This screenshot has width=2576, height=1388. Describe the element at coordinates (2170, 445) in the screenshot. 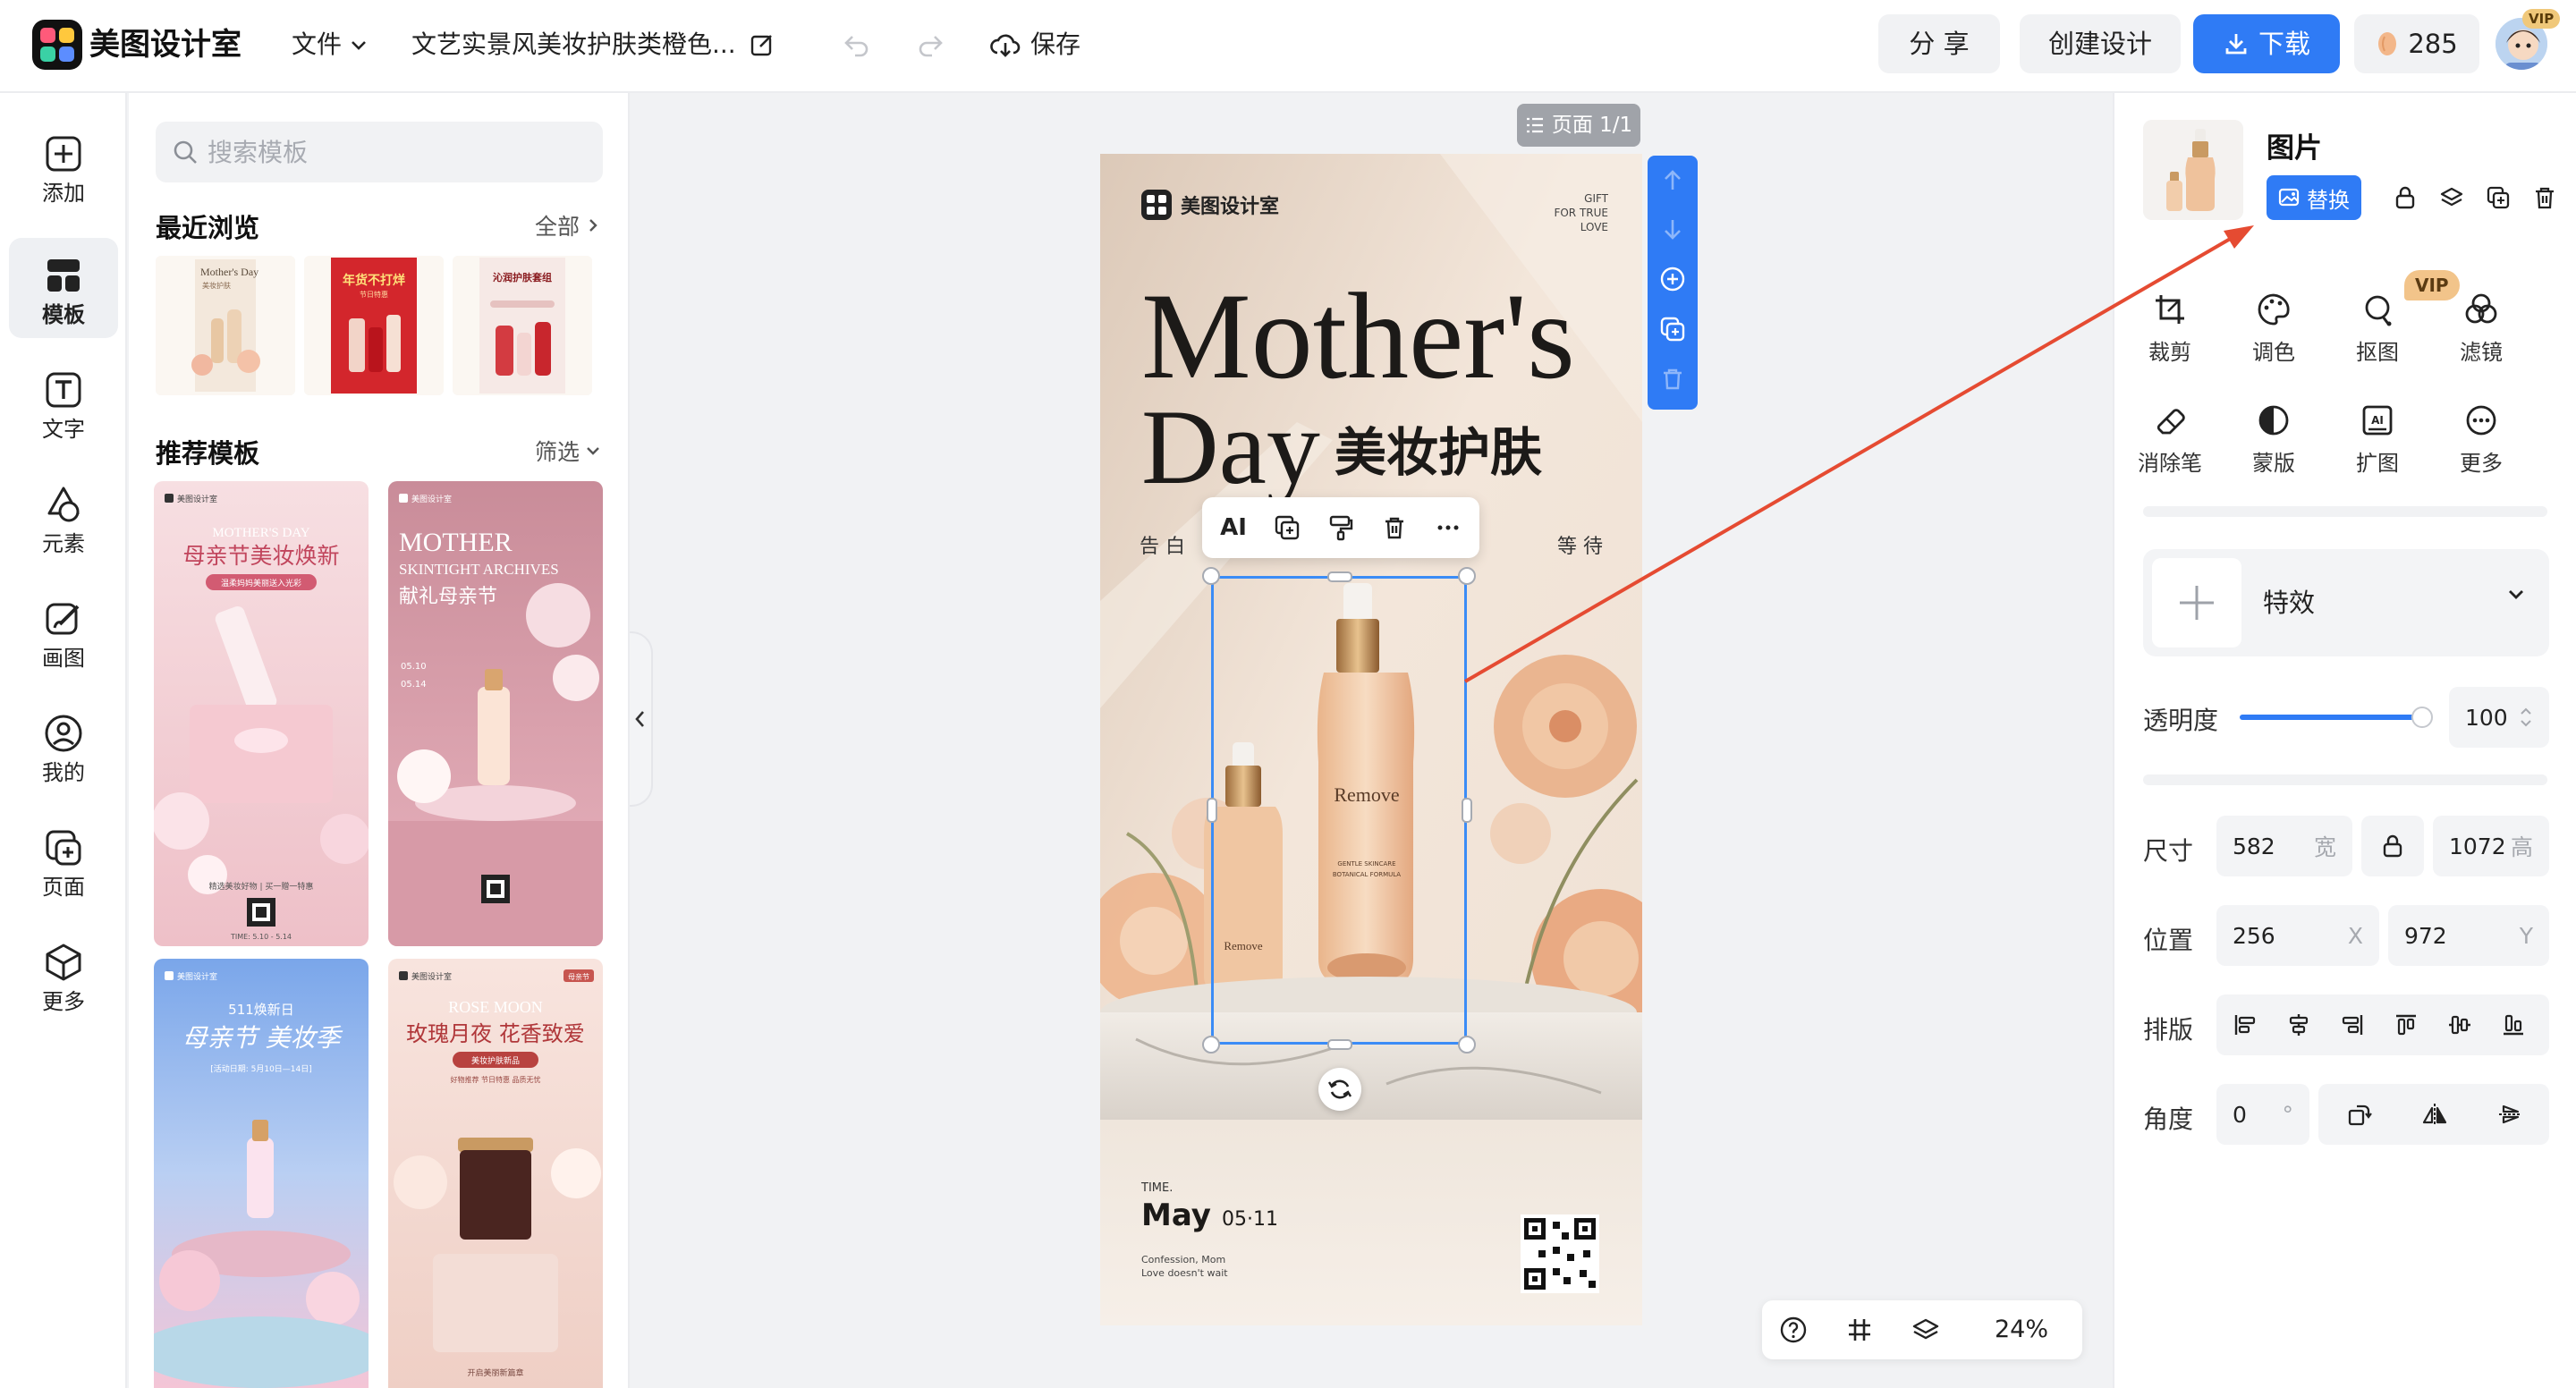

I see `tool-eraser: 消除笔` at that location.